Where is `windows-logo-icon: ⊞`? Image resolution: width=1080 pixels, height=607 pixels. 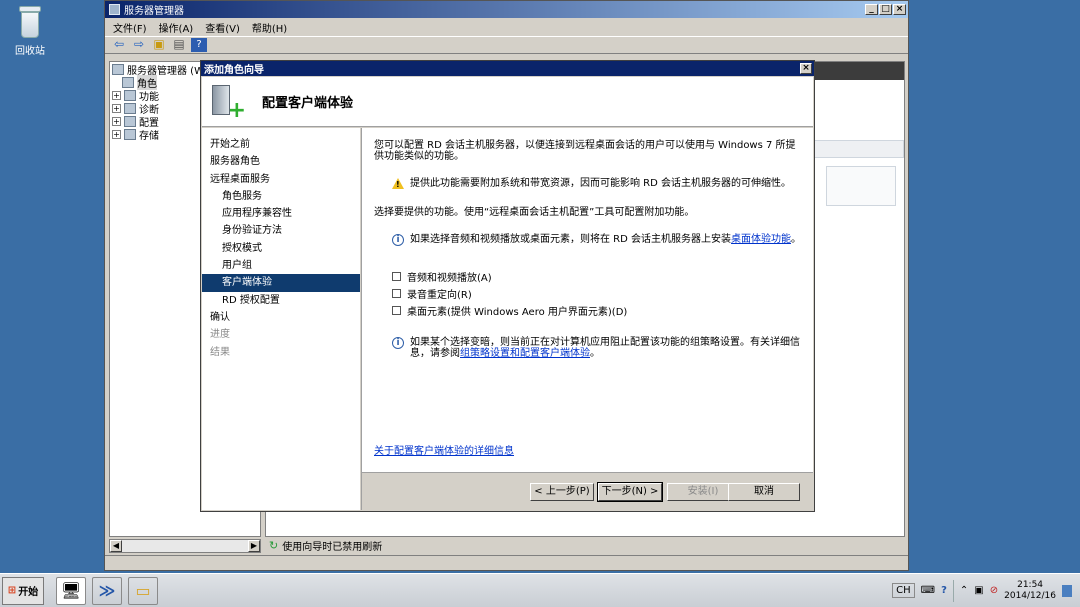
windows-logo-icon: ⊞ is located at coordinates (12, 590).